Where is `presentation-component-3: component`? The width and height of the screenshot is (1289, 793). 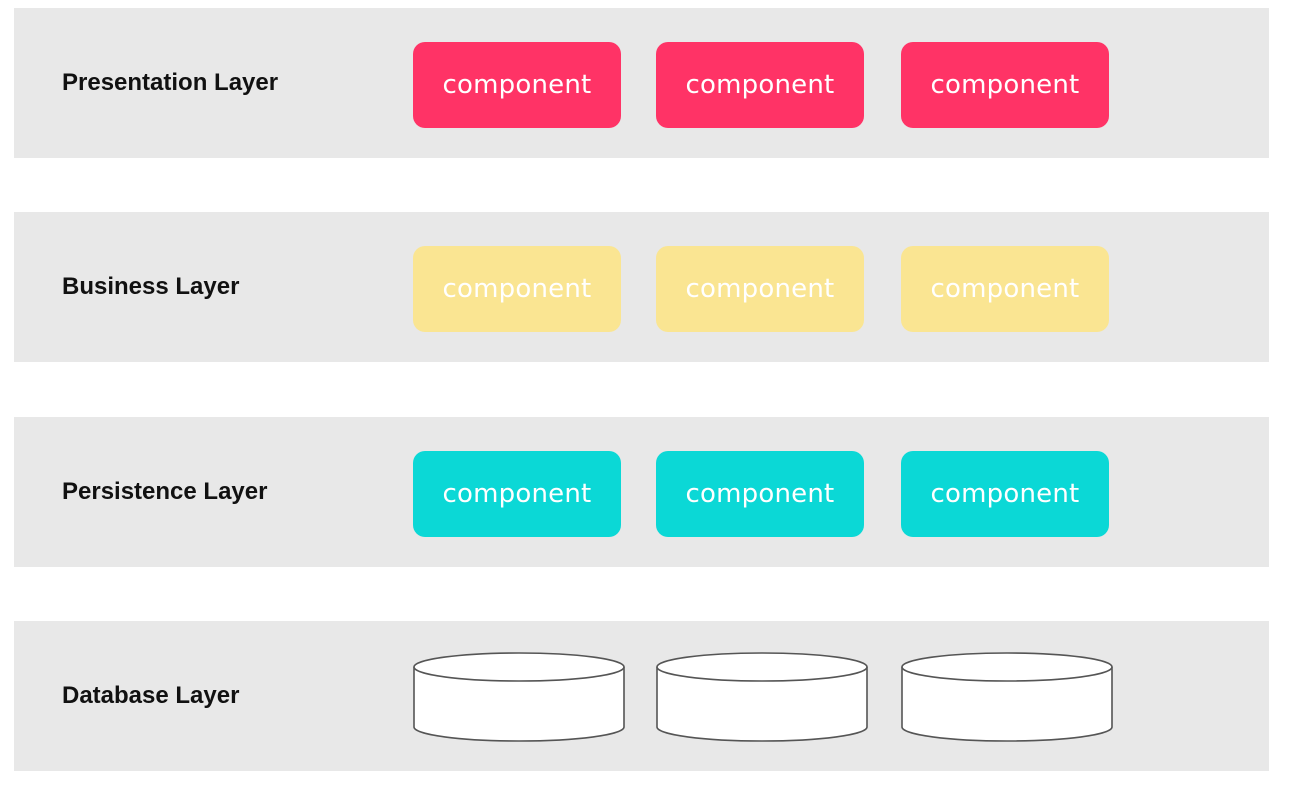
presentation-component-3: component is located at coordinates (1005, 85).